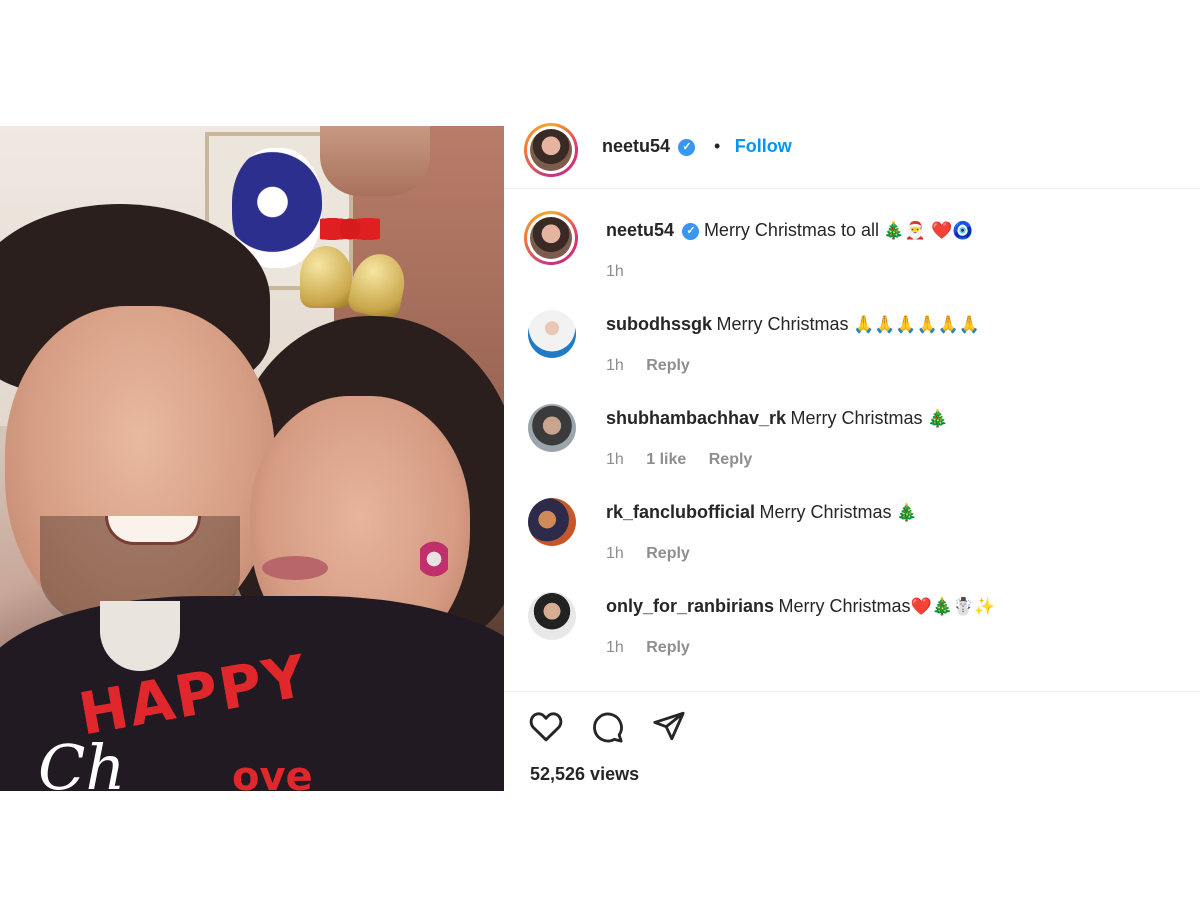 The image size is (1200, 900). What do you see at coordinates (640, 230) in the screenshot?
I see `caption-username: neetu54` at bounding box center [640, 230].